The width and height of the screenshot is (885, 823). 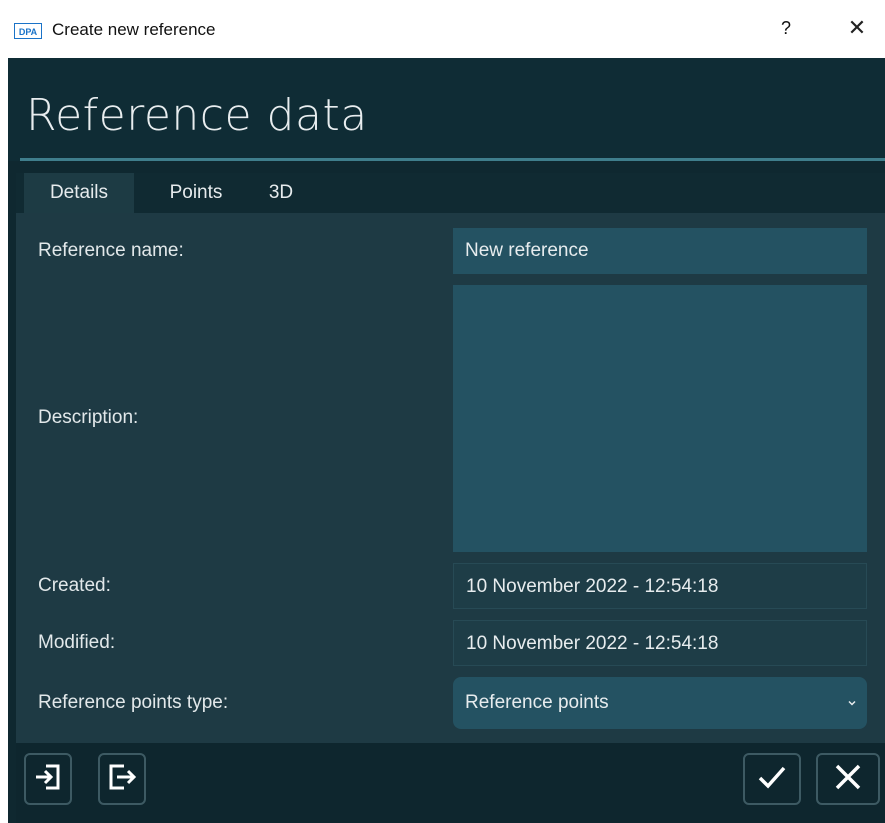 I want to click on footer-toolbar, so click(x=450, y=783).